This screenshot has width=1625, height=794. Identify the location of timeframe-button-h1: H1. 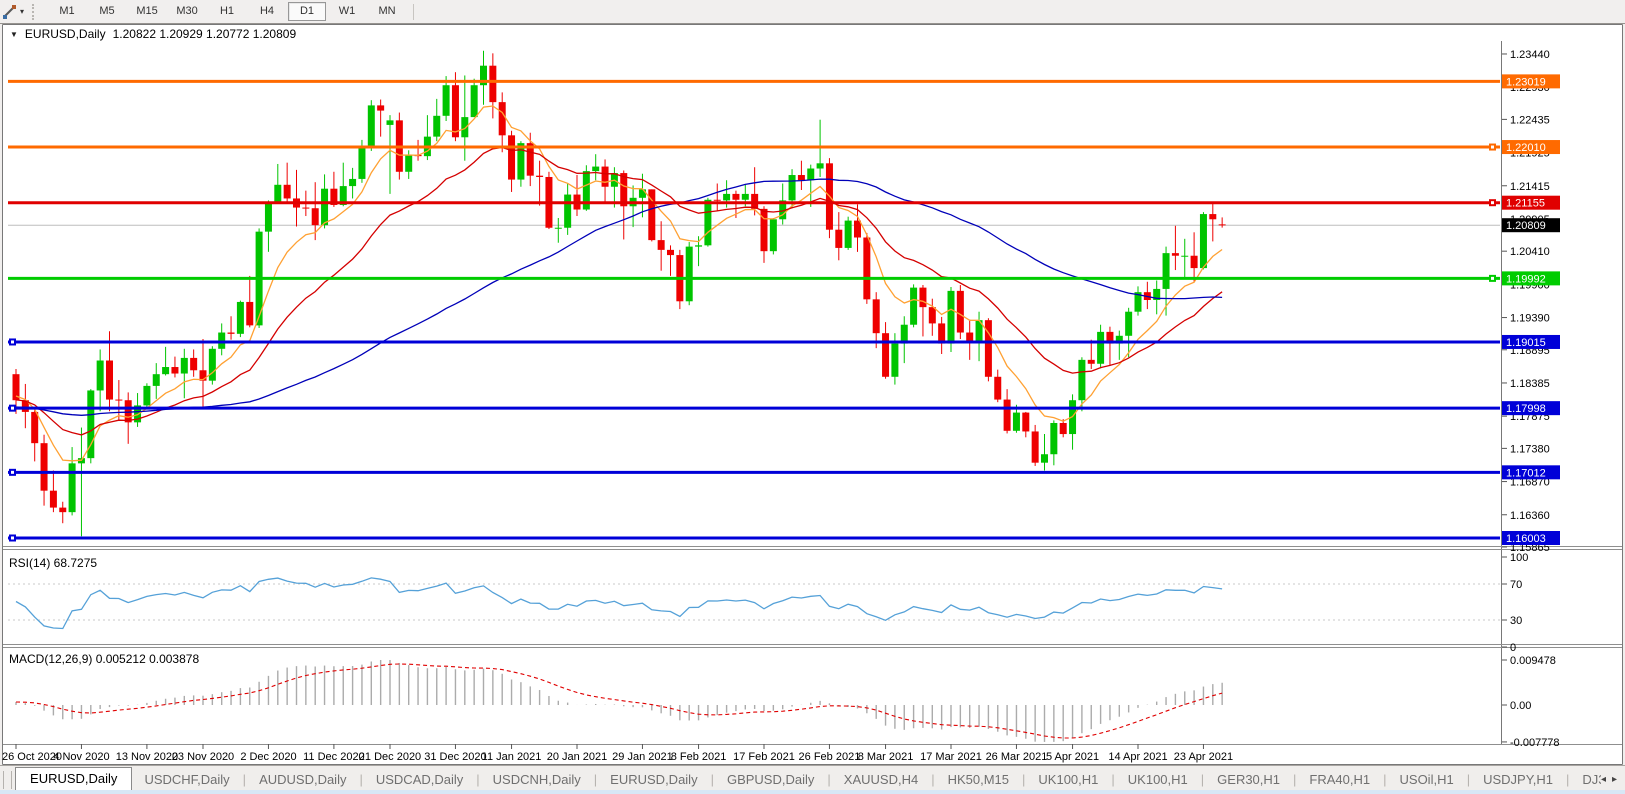
(227, 11).